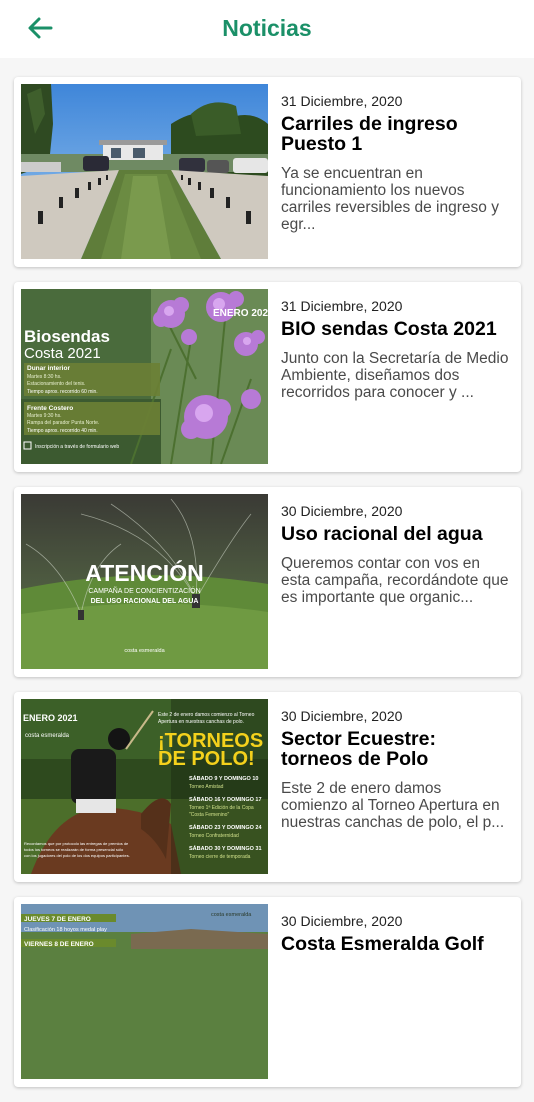  I want to click on poster-line1: Clasificación 18 hoyos medal play, so click(65, 930).